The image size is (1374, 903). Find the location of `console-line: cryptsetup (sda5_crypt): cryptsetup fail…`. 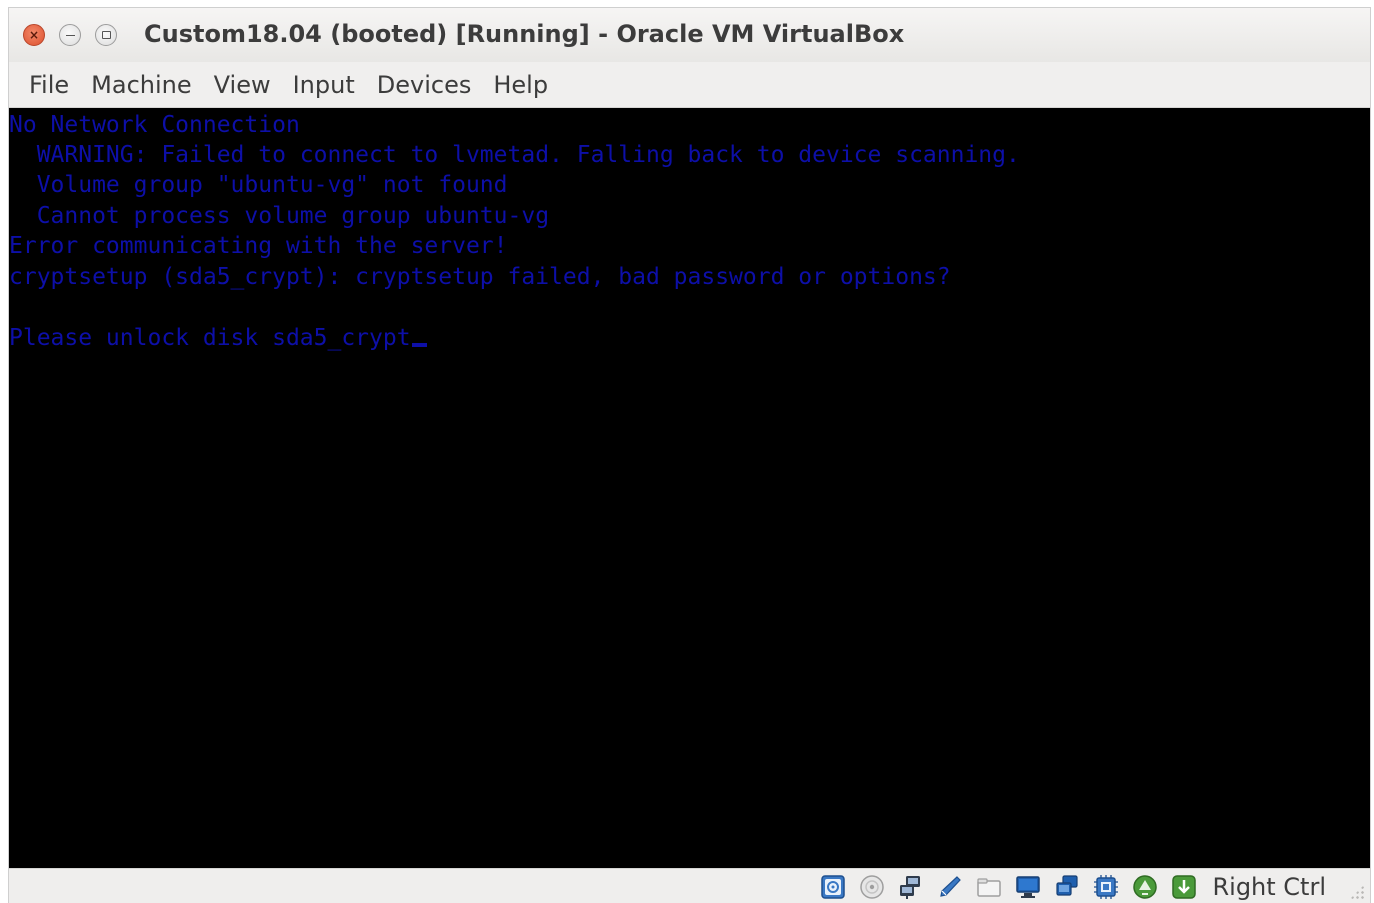

console-line: cryptsetup (sda5_crypt): cryptsetup fail… is located at coordinates (480, 277).